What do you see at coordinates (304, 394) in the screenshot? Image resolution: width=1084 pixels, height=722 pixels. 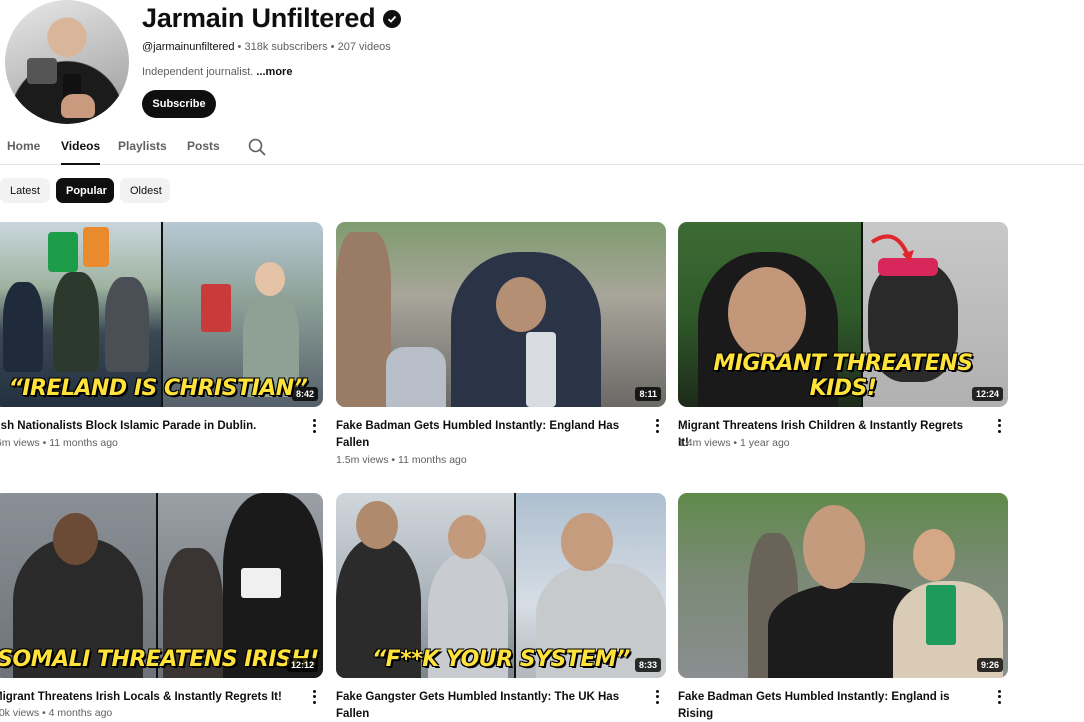 I see `video-duration: 8:42` at bounding box center [304, 394].